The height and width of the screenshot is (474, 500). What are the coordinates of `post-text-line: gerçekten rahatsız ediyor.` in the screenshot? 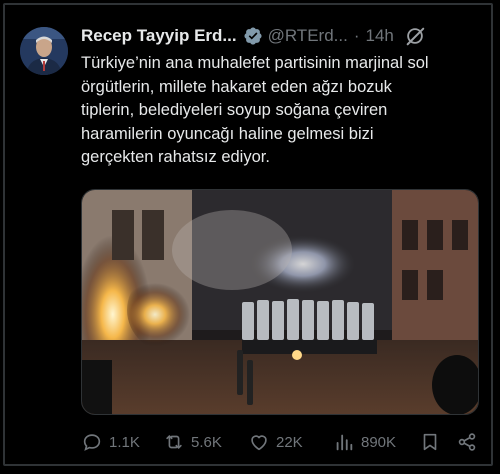 It's located at (175, 157).